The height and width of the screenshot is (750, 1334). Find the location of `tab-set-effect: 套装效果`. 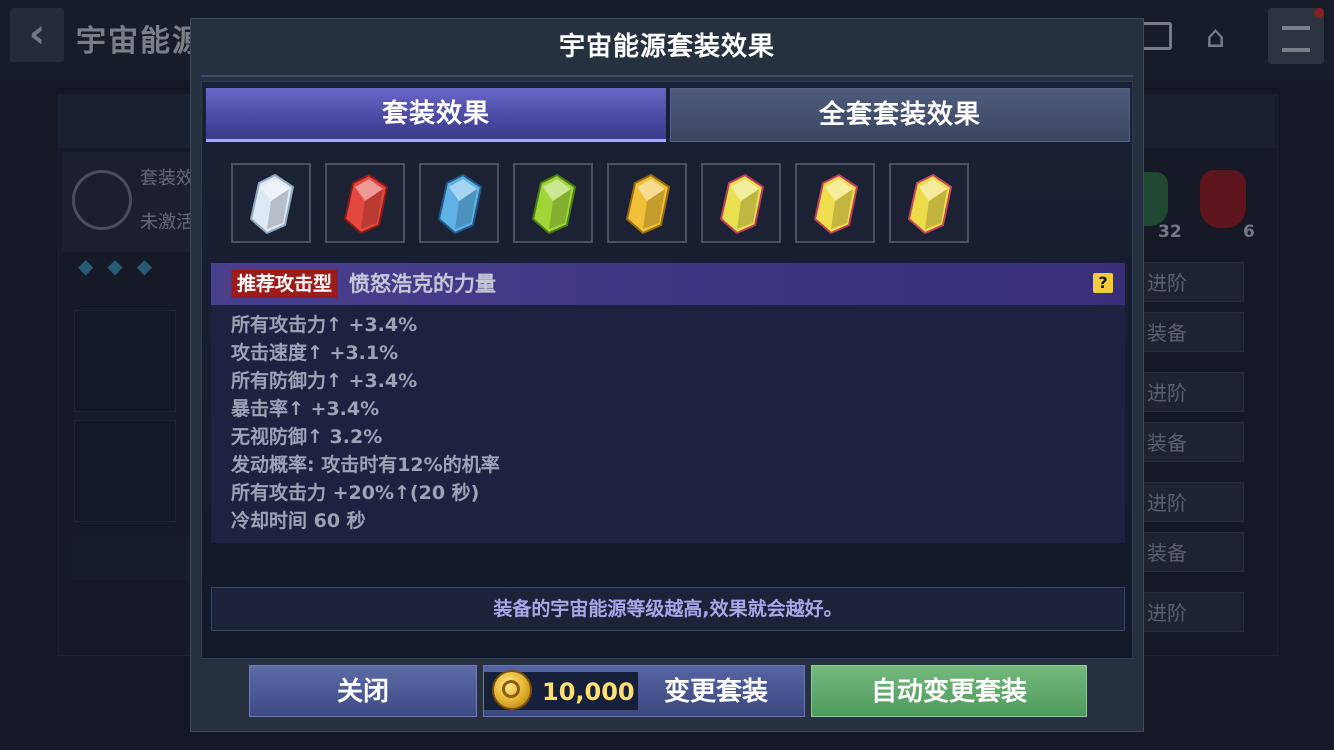

tab-set-effect: 套装效果 is located at coordinates (436, 115).